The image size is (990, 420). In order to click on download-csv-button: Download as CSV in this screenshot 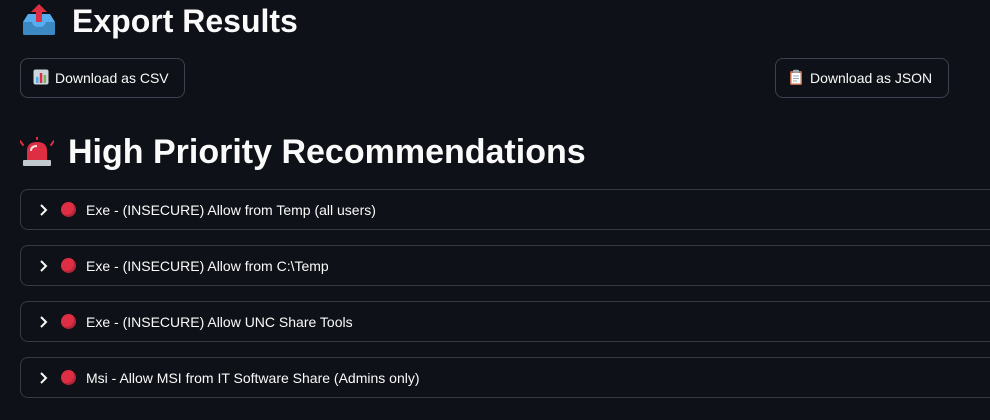, I will do `click(102, 78)`.